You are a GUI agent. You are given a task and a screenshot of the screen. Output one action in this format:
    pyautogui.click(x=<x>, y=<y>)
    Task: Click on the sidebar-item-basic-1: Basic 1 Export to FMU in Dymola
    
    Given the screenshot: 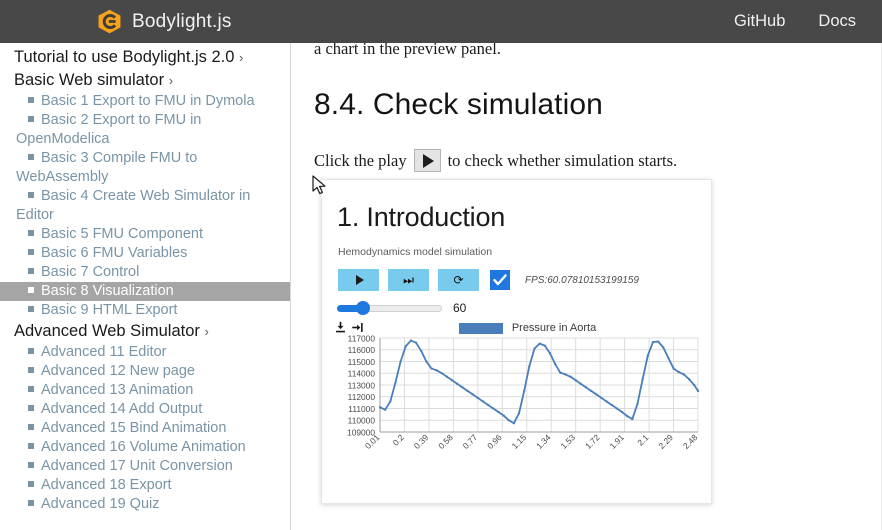 What is the action you would take?
    pyautogui.click(x=145, y=101)
    